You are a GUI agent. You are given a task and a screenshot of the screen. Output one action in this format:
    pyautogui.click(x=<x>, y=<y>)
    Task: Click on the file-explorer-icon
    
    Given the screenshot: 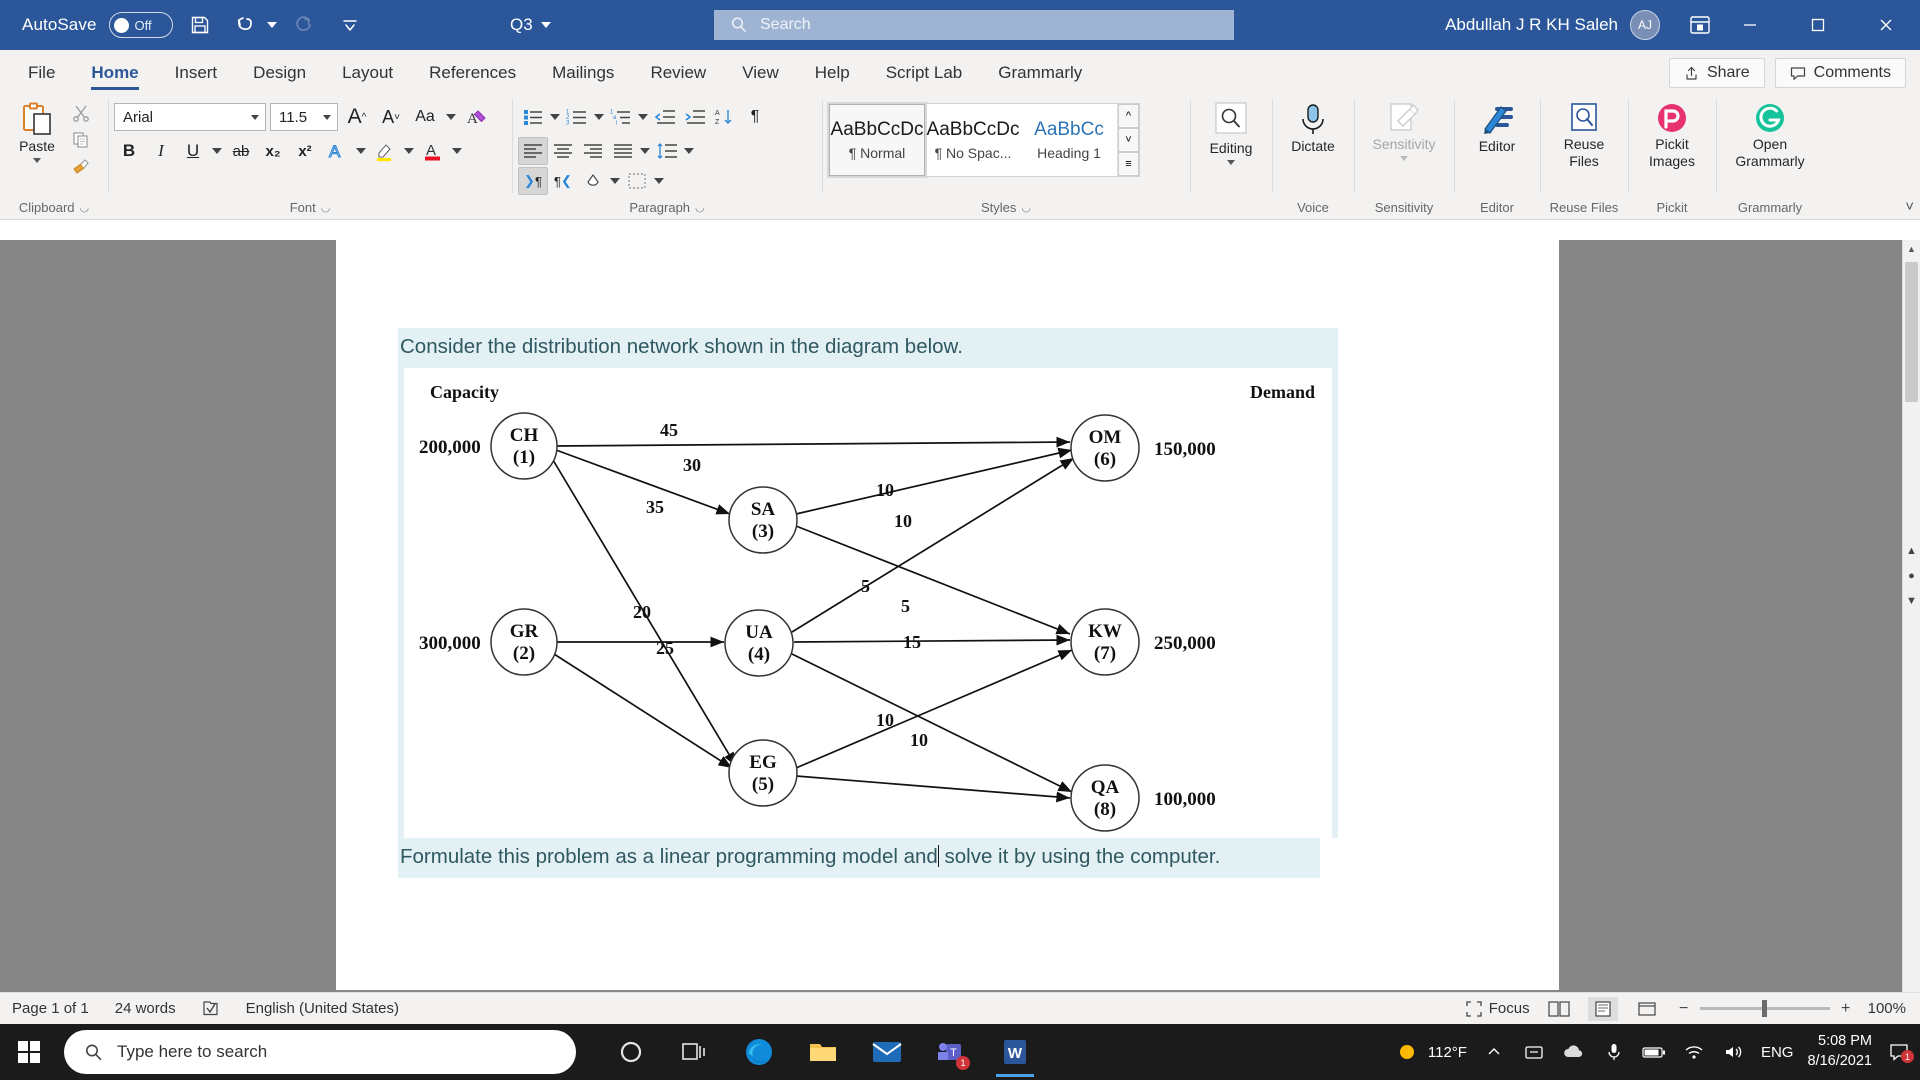 What is the action you would take?
    pyautogui.click(x=823, y=1052)
    